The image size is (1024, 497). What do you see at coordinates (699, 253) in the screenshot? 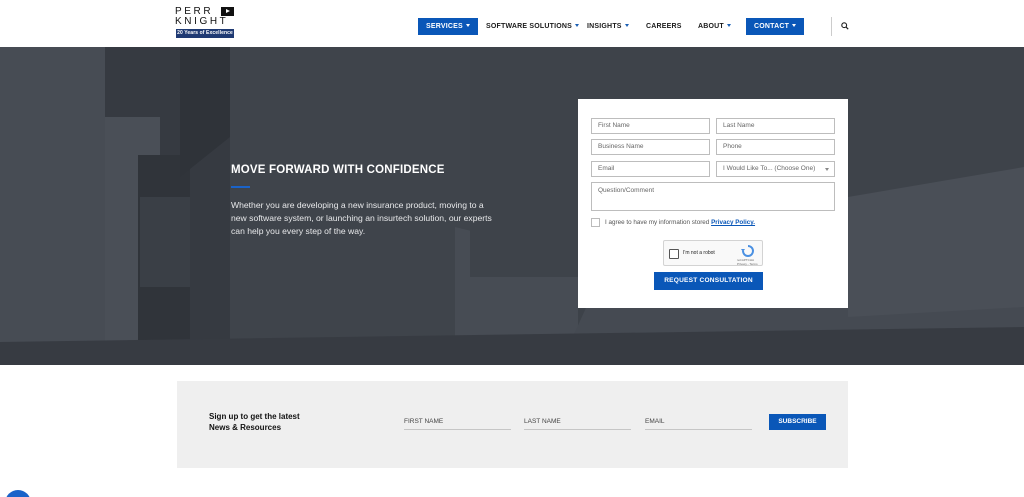
I see `recaptcha-label: I'm not a robot` at bounding box center [699, 253].